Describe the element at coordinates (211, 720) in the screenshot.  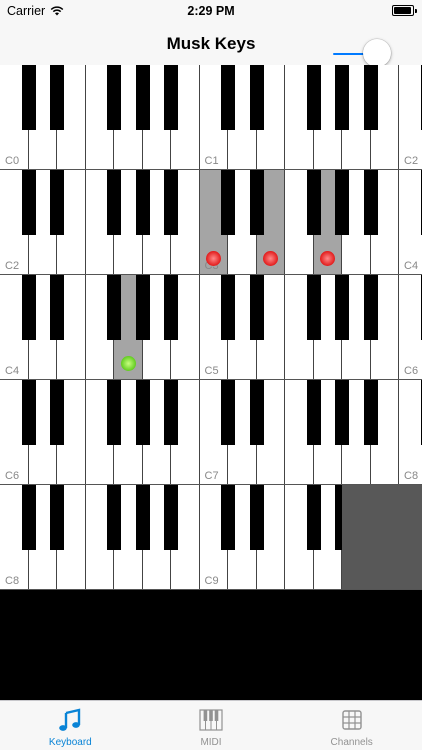
I see `piano-keys-icon` at that location.